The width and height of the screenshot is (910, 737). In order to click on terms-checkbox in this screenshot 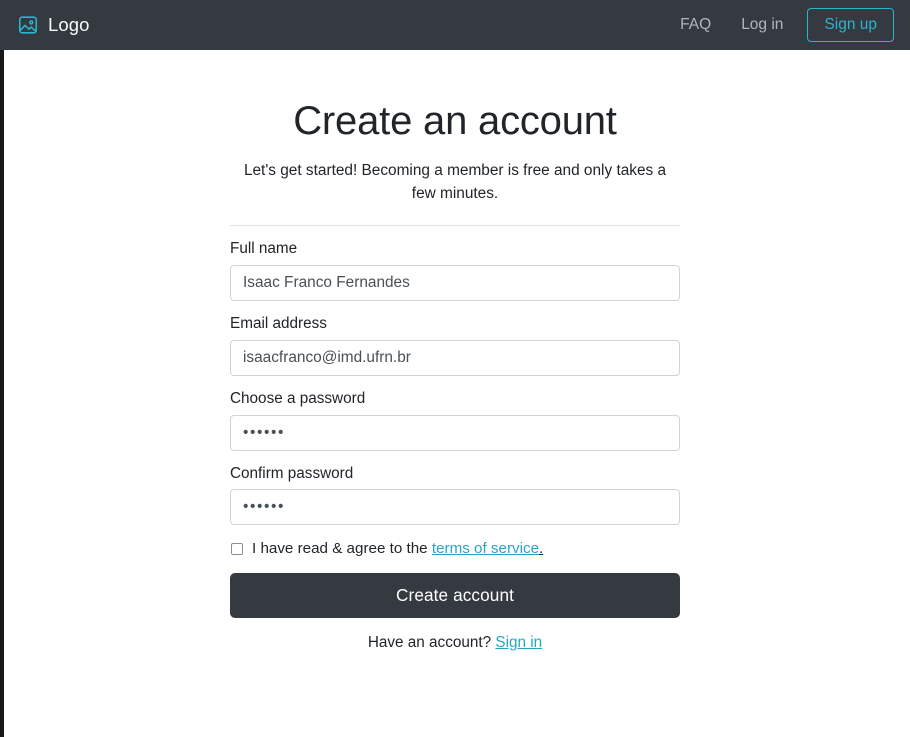, I will do `click(237, 549)`.